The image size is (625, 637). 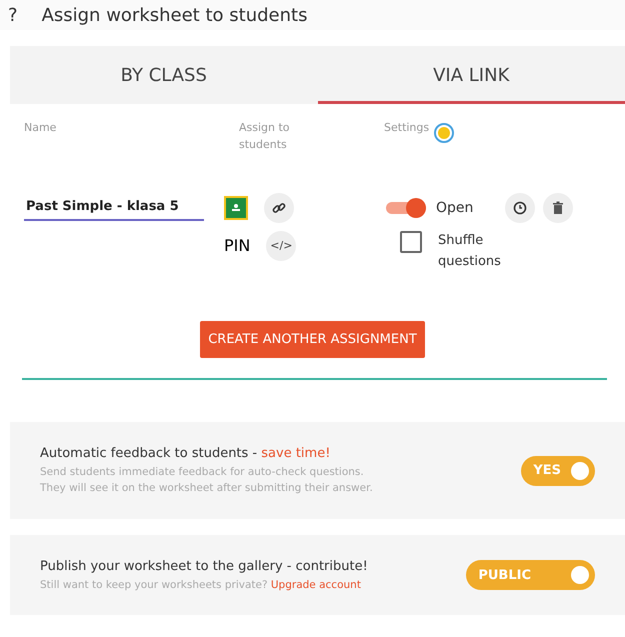 I want to click on page-title: Assign worksheet to students, so click(x=175, y=16).